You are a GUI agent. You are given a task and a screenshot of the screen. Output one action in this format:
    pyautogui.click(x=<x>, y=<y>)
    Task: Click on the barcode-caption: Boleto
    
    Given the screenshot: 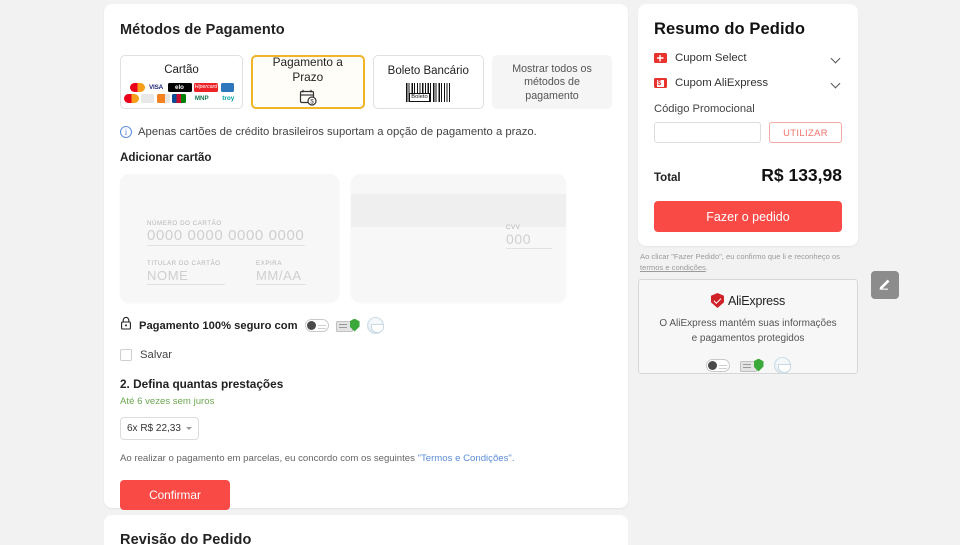 What is the action you would take?
    pyautogui.click(x=419, y=98)
    